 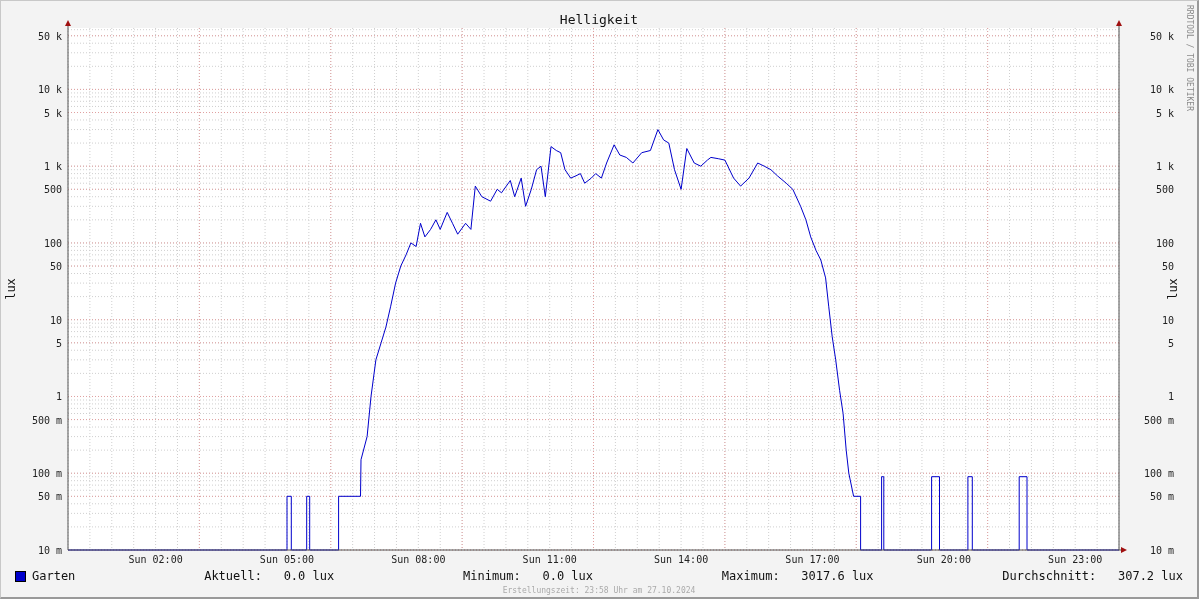 What do you see at coordinates (155, 559) in the screenshot?
I see `x-tick-label: Sun 02:00` at bounding box center [155, 559].